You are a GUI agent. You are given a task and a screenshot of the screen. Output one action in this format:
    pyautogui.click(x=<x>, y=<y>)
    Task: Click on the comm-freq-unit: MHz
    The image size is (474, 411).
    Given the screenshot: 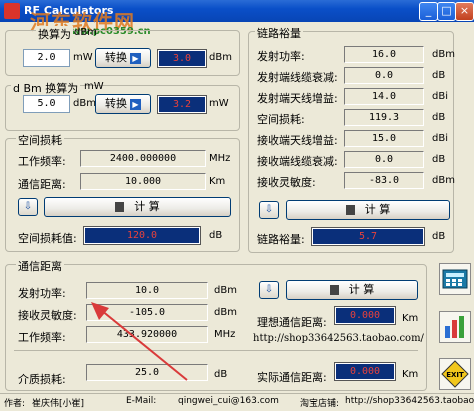 What is the action you would take?
    pyautogui.click(x=225, y=334)
    